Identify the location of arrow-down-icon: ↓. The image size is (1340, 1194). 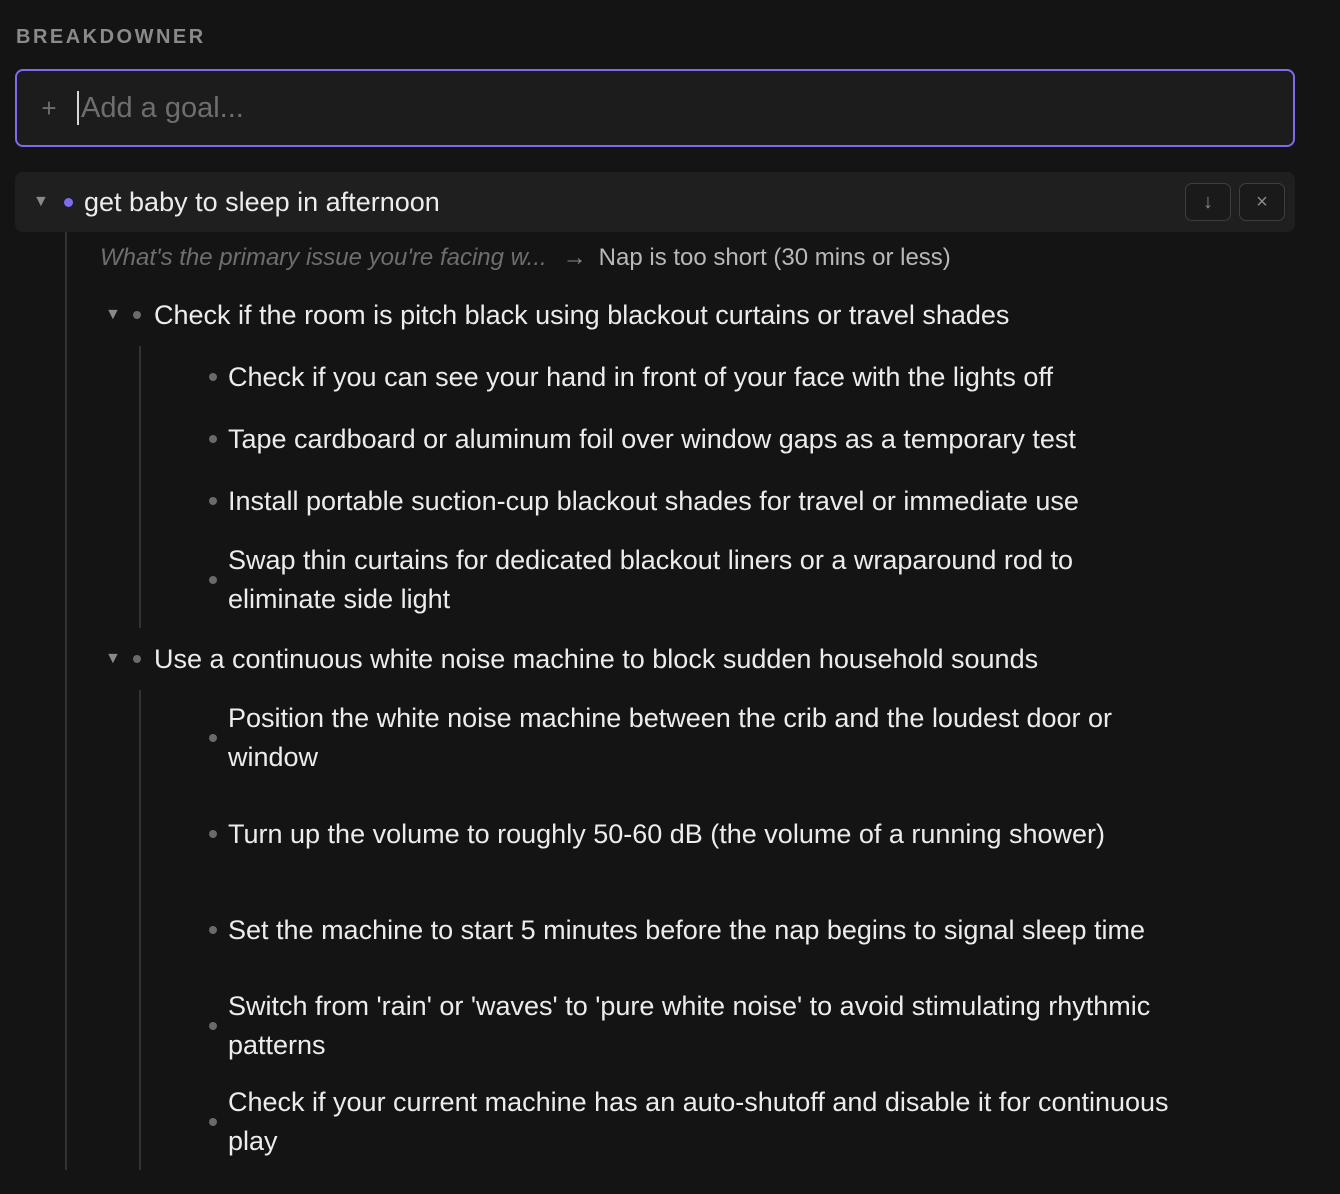
(1208, 202).